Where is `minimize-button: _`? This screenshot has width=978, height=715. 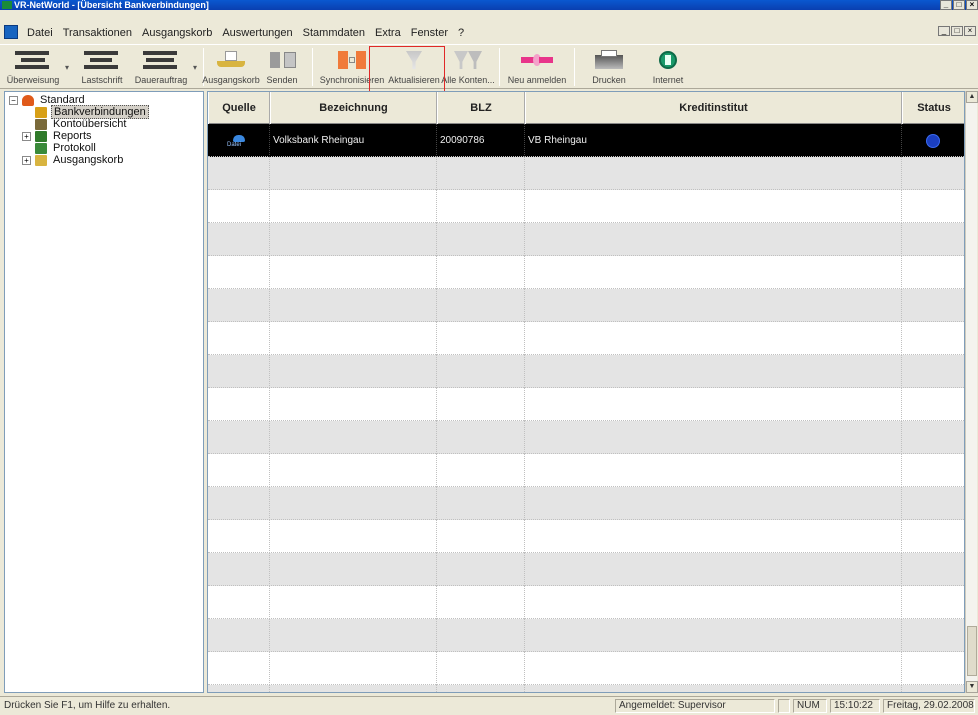 minimize-button: _ is located at coordinates (946, 5).